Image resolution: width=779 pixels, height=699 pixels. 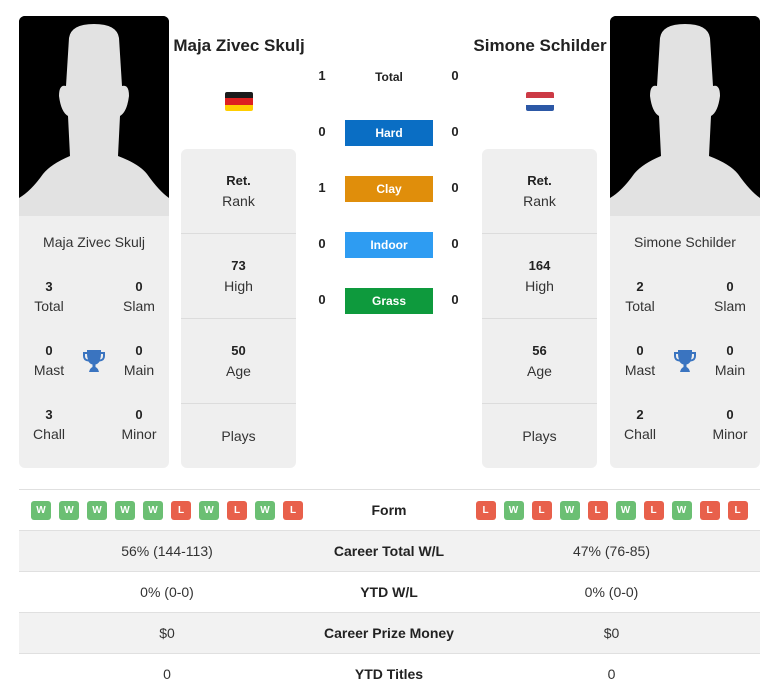 What do you see at coordinates (640, 360) in the screenshot?
I see `player2-titles-mast: 0 Mast` at bounding box center [640, 360].